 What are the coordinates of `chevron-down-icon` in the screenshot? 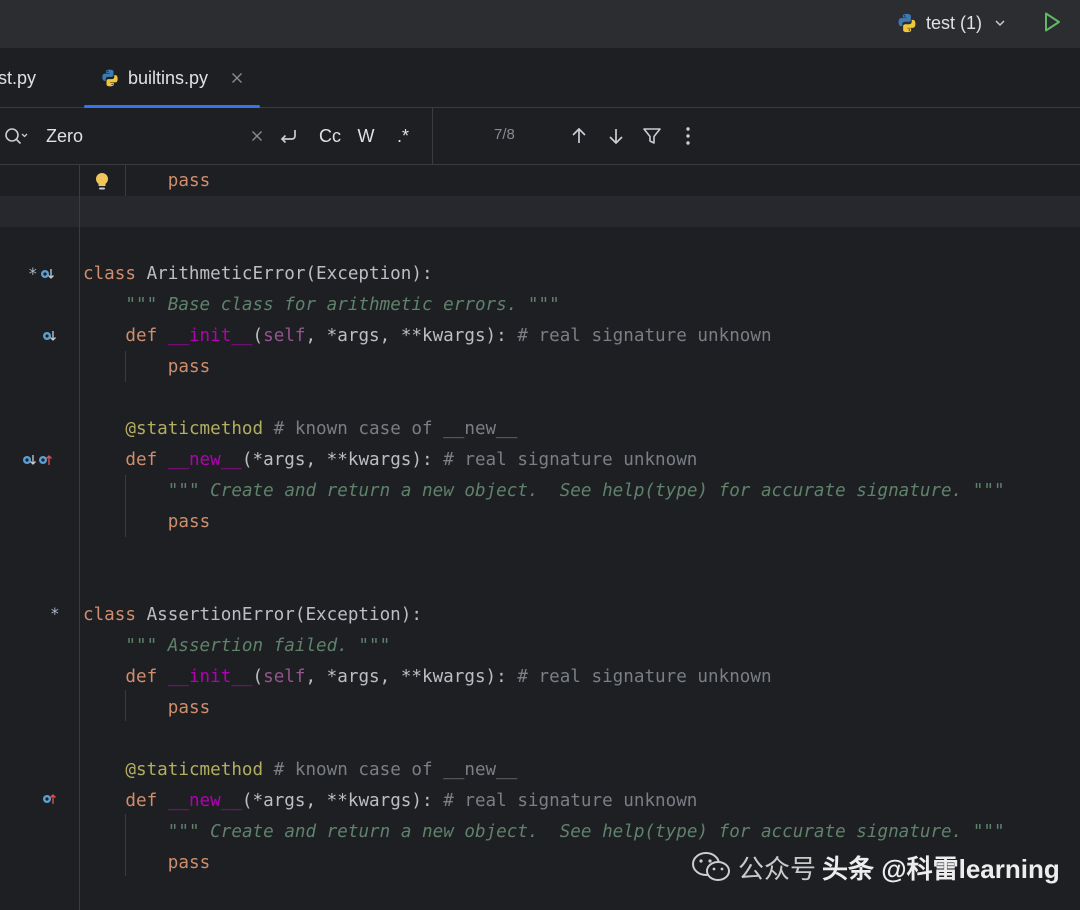 It's located at (1000, 23).